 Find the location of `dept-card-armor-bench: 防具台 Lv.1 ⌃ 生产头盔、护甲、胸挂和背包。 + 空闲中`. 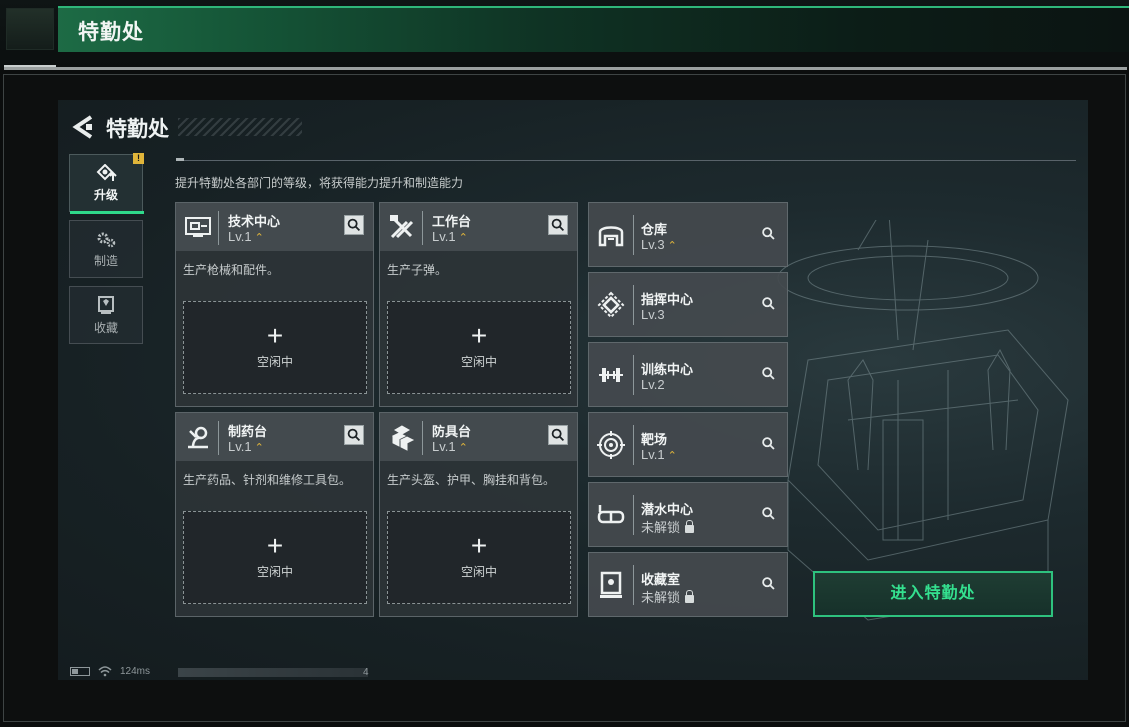

dept-card-armor-bench: 防具台 Lv.1 ⌃ 生产头盔、护甲、胸挂和背包。 + 空闲中 is located at coordinates (478, 514).